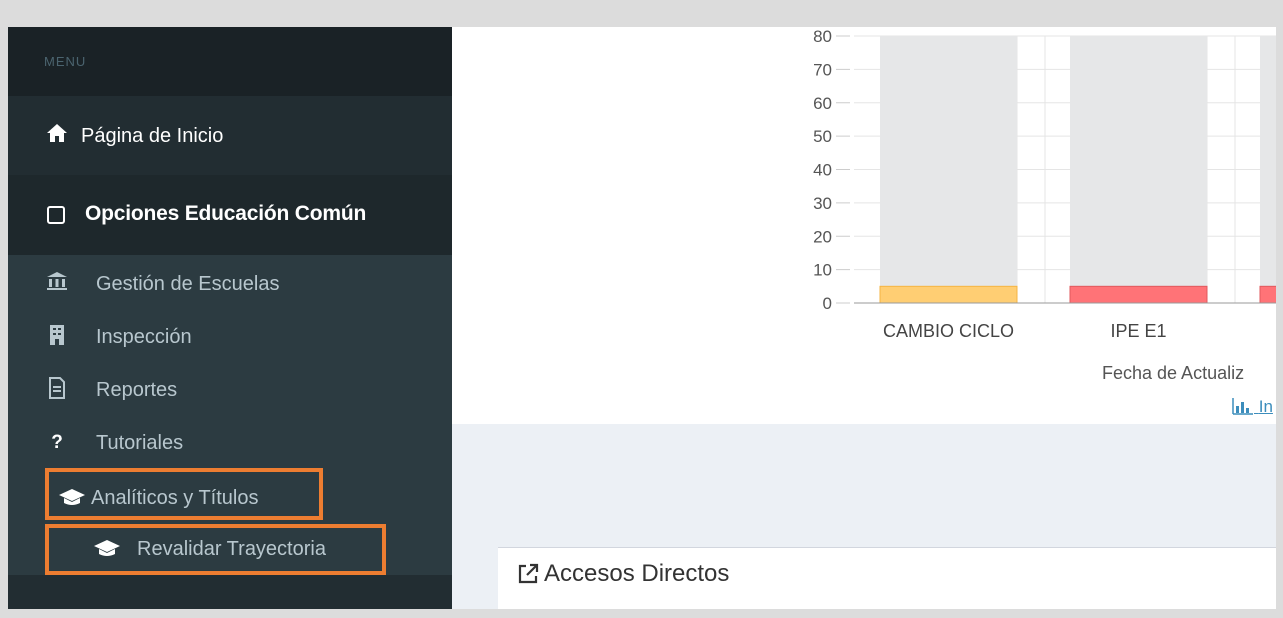 This screenshot has width=1283, height=618. I want to click on x-tick-label: CAMBIO CICLO, so click(948, 331).